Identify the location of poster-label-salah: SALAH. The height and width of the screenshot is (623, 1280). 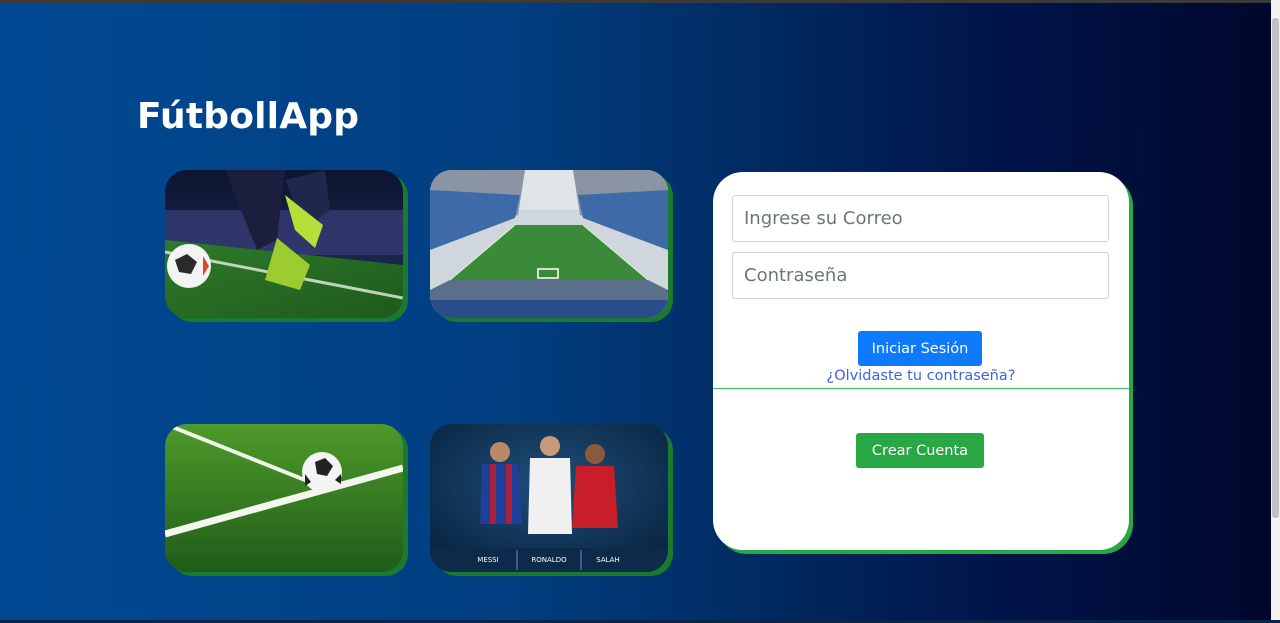
(607, 560).